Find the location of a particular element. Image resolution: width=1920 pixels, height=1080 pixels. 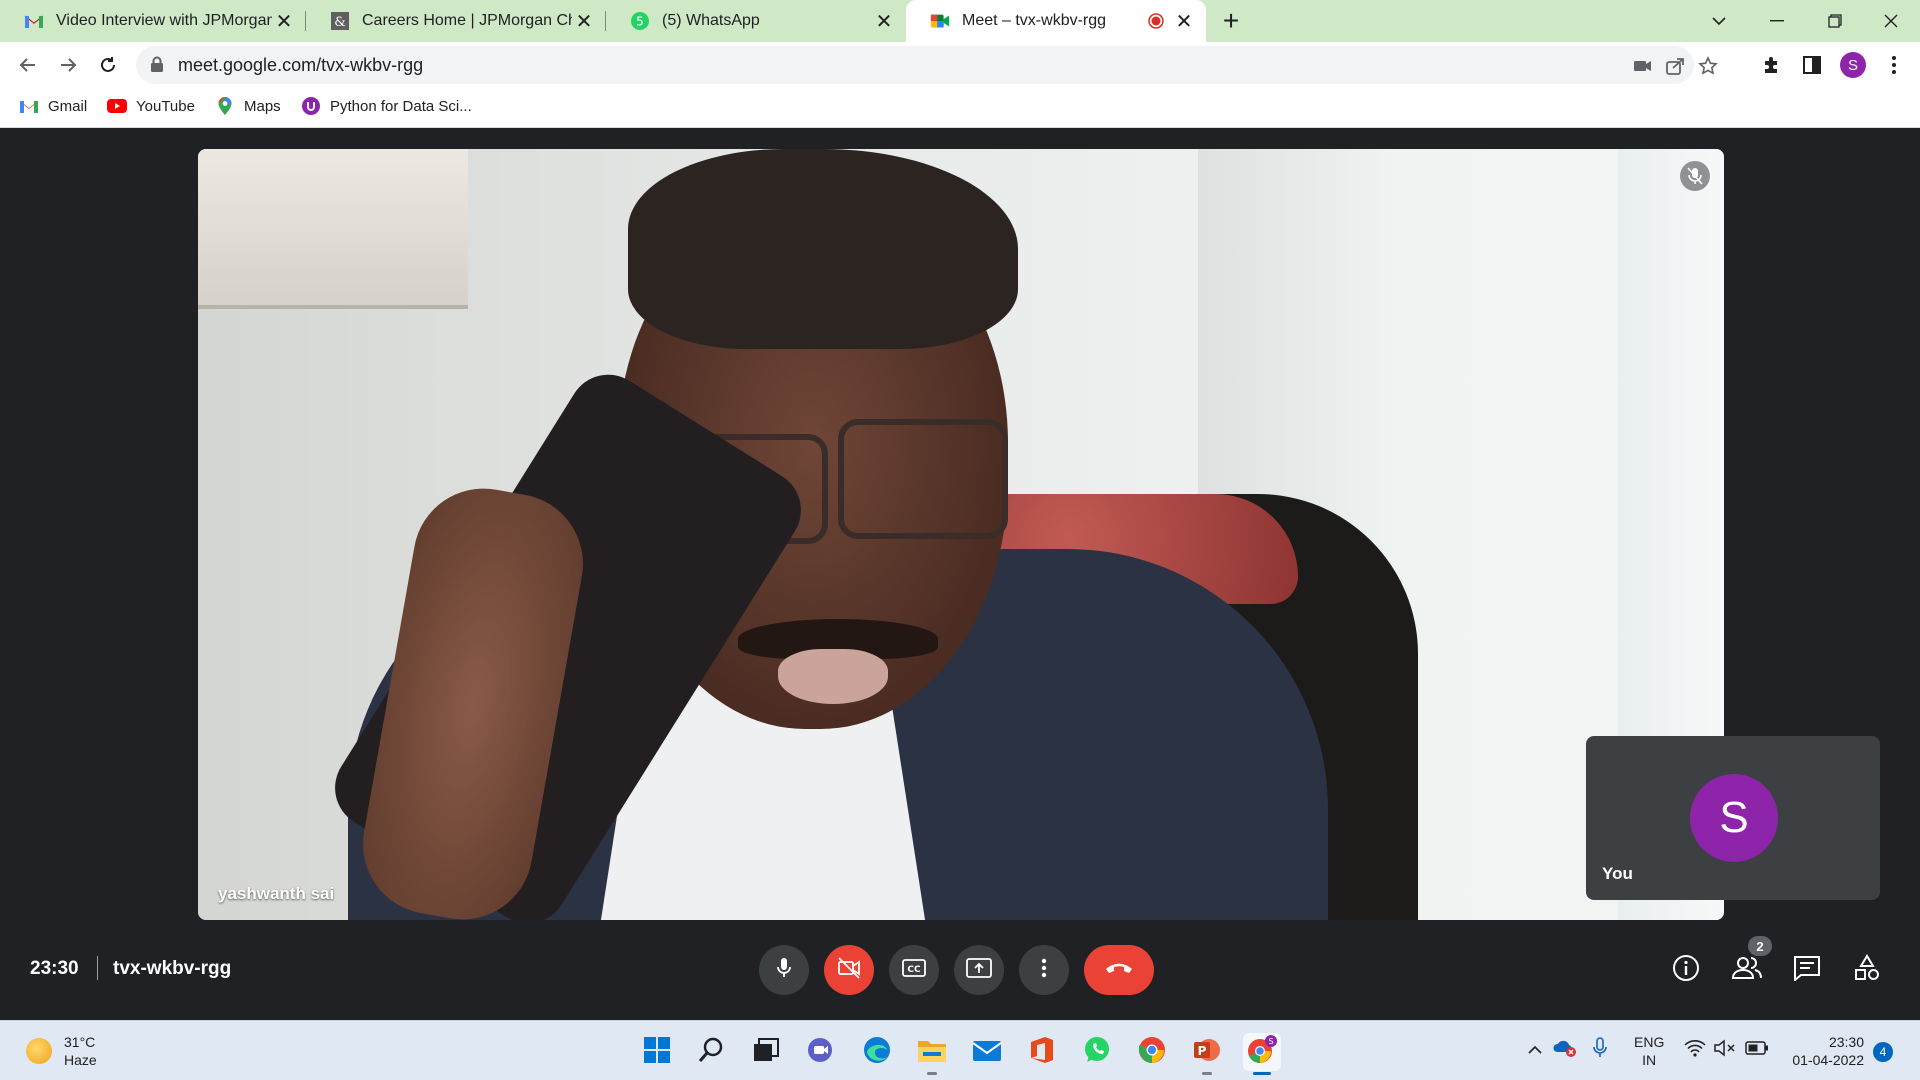

teams-chat-button is located at coordinates (821, 1052).